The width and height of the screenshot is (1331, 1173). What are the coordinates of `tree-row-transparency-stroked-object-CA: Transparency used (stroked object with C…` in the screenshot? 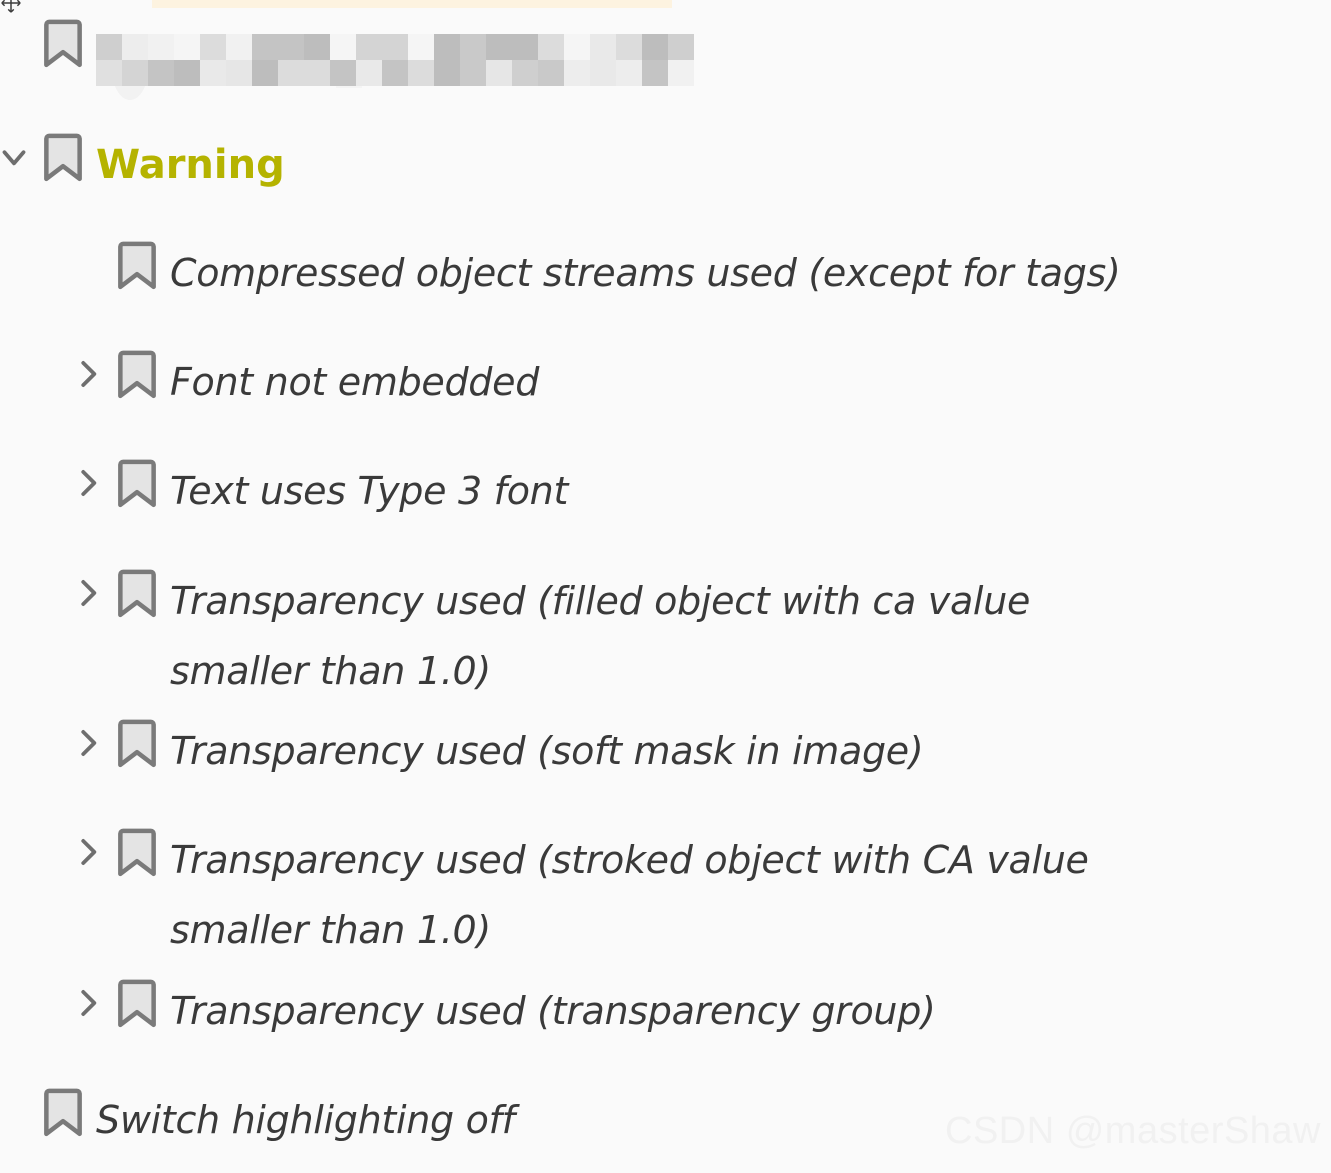 It's located at (696, 895).